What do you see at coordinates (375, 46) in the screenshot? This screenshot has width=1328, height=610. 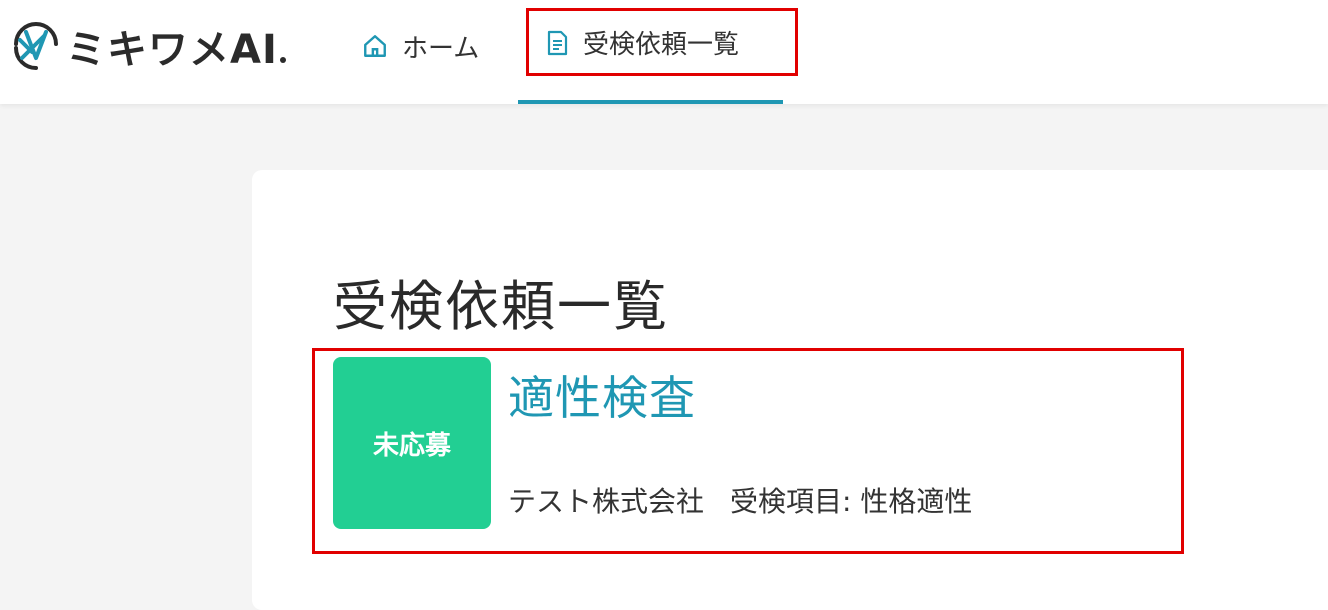 I see `home-icon` at bounding box center [375, 46].